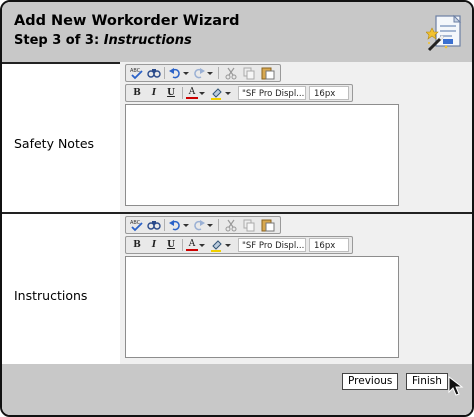 The image size is (474, 417). Describe the element at coordinates (262, 307) in the screenshot. I see `instructions-textarea` at that location.